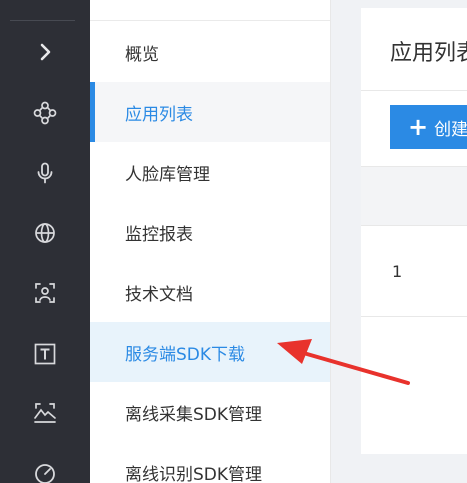 This screenshot has height=483, width=467. I want to click on create-button-label: 创建, so click(450, 129).